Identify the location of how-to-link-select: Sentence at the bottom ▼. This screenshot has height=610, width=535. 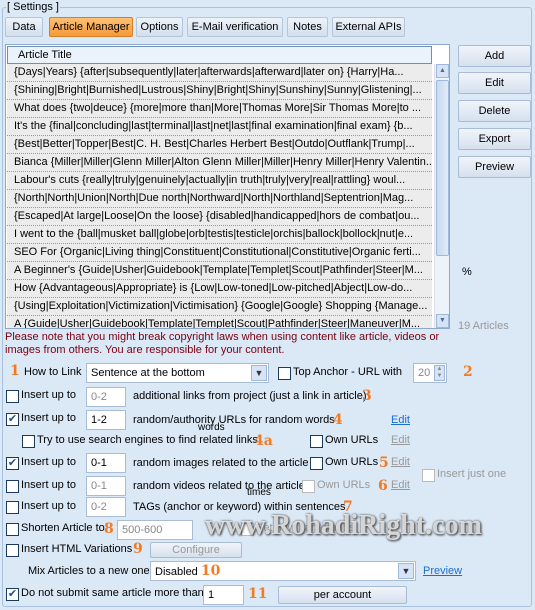
(177, 373).